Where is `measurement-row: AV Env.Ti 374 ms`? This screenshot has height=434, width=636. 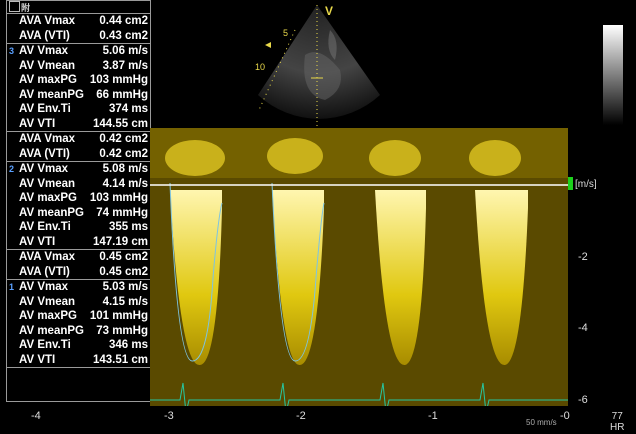 measurement-row: AV Env.Ti 374 ms is located at coordinates (78, 109).